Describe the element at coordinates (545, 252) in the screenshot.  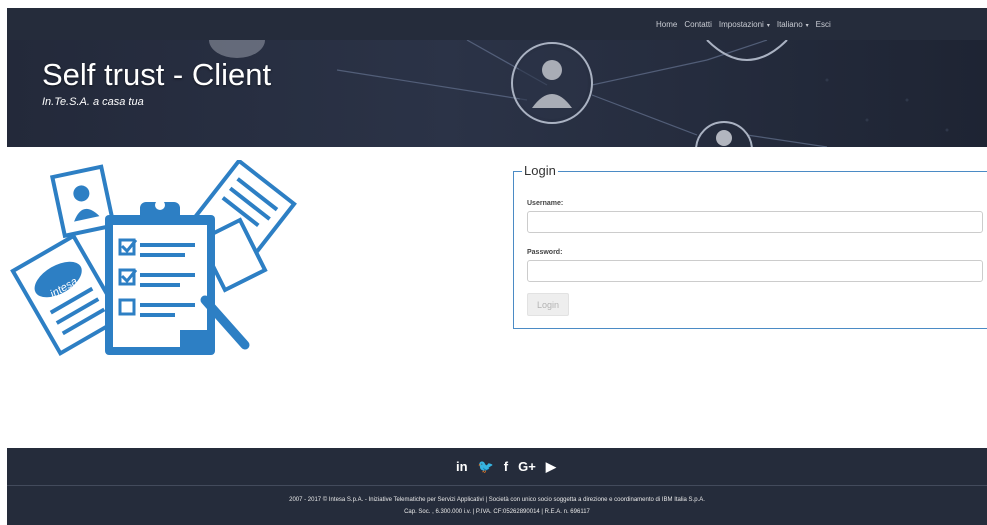
I see `password-label: Password:` at that location.